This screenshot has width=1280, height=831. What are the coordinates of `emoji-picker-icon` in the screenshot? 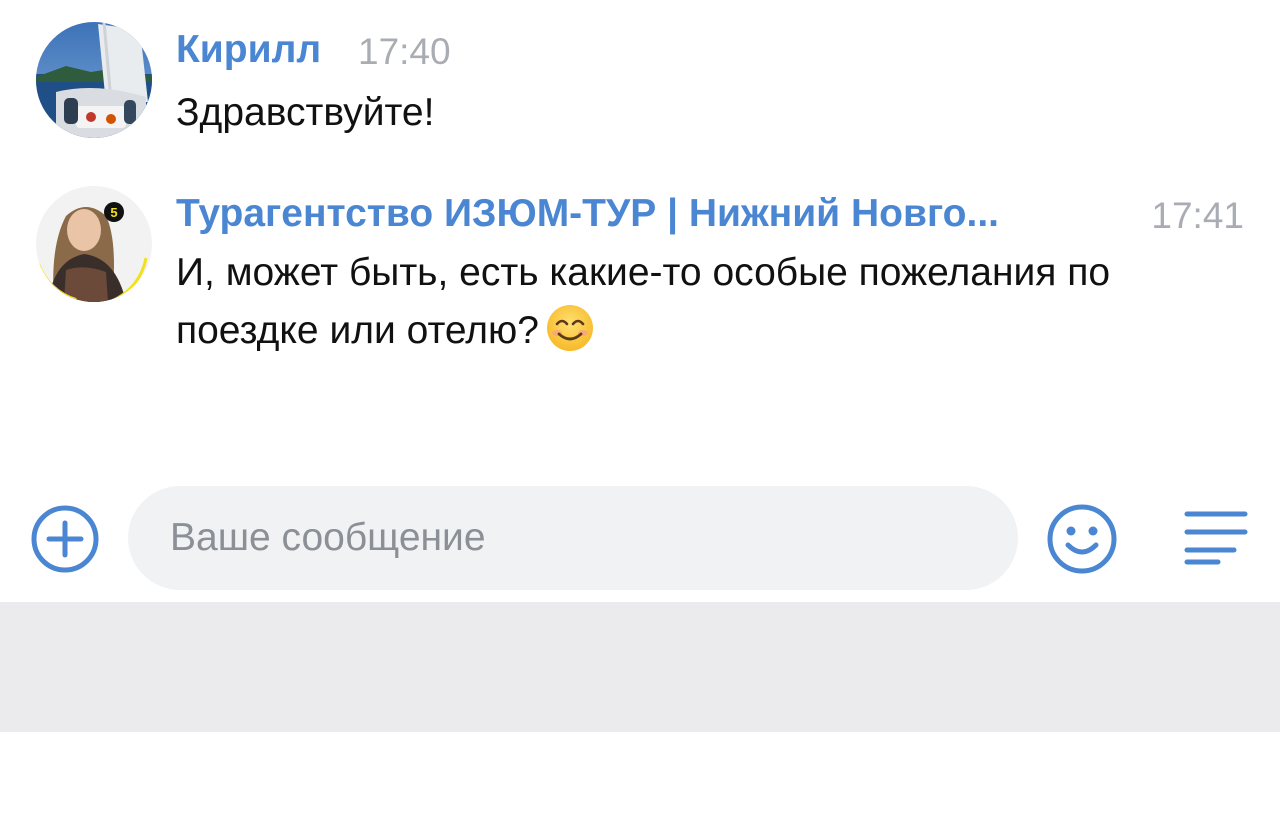 It's located at (1082, 539).